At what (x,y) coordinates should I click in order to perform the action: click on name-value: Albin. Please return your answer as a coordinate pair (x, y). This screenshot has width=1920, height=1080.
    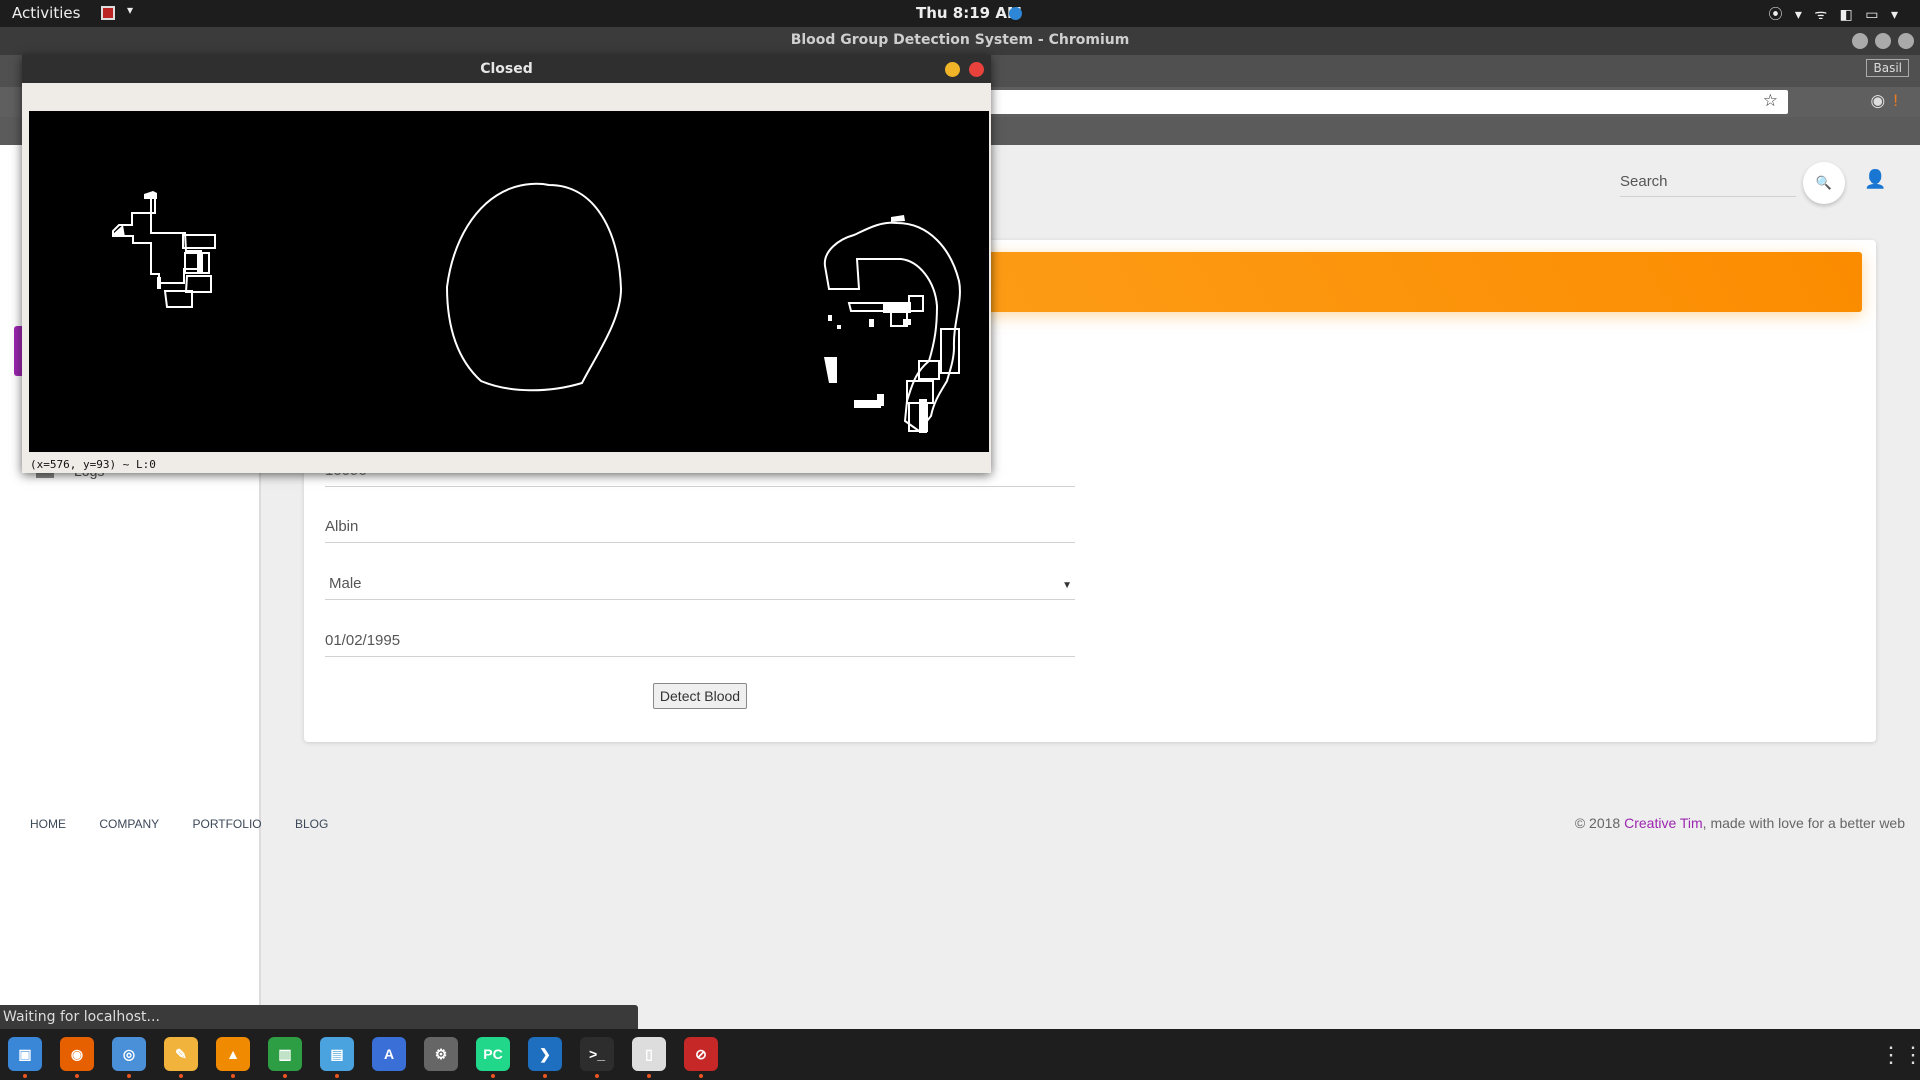
    Looking at the image, I should click on (342, 526).